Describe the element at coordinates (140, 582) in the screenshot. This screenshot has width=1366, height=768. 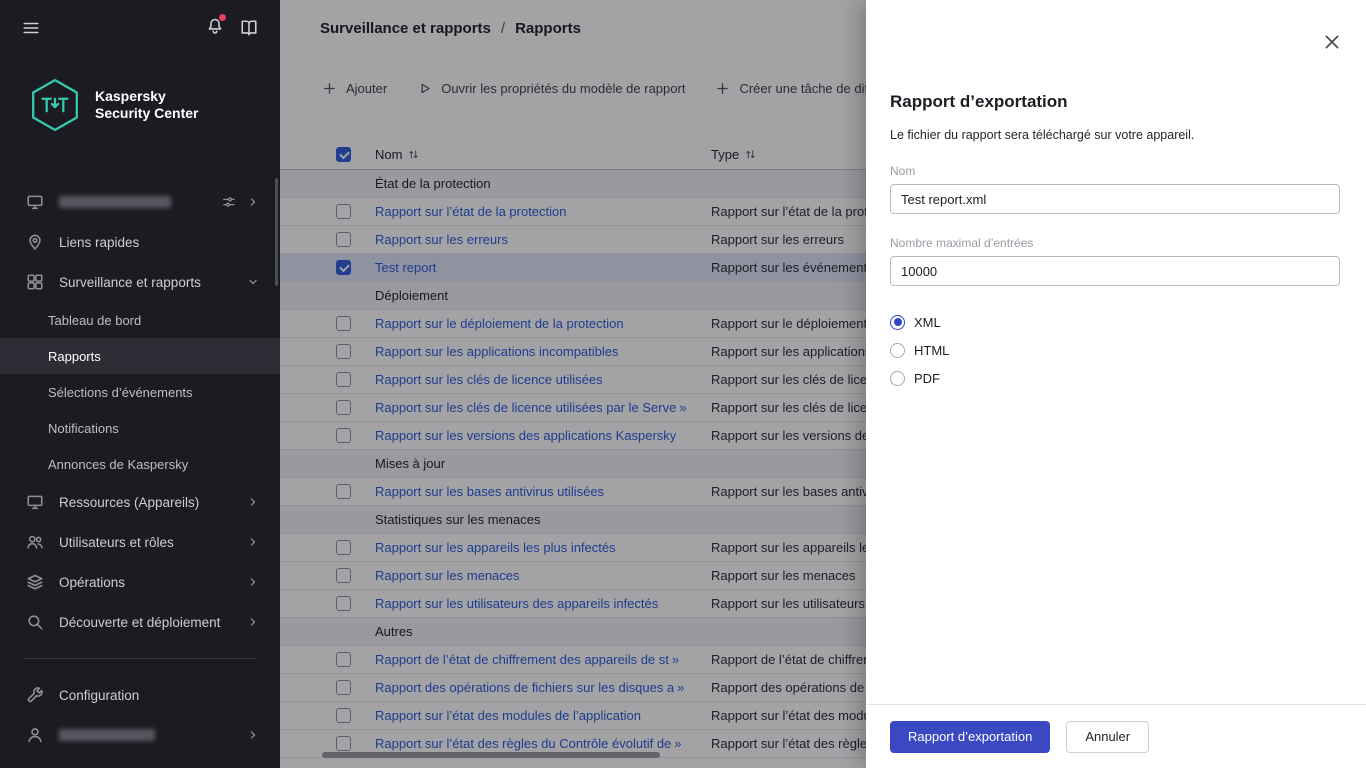
I see `sidebar-item-operations: Opérations` at that location.